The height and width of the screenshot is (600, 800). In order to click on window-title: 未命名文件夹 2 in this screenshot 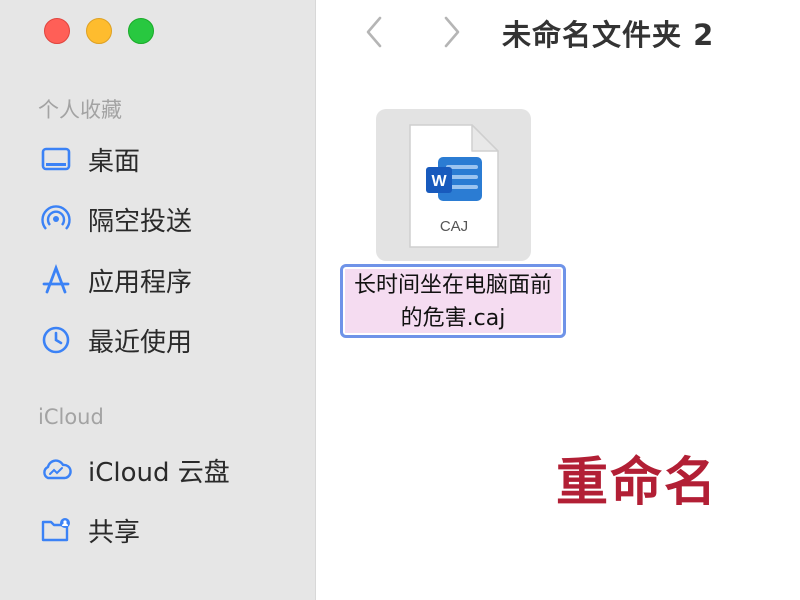, I will do `click(608, 35)`.